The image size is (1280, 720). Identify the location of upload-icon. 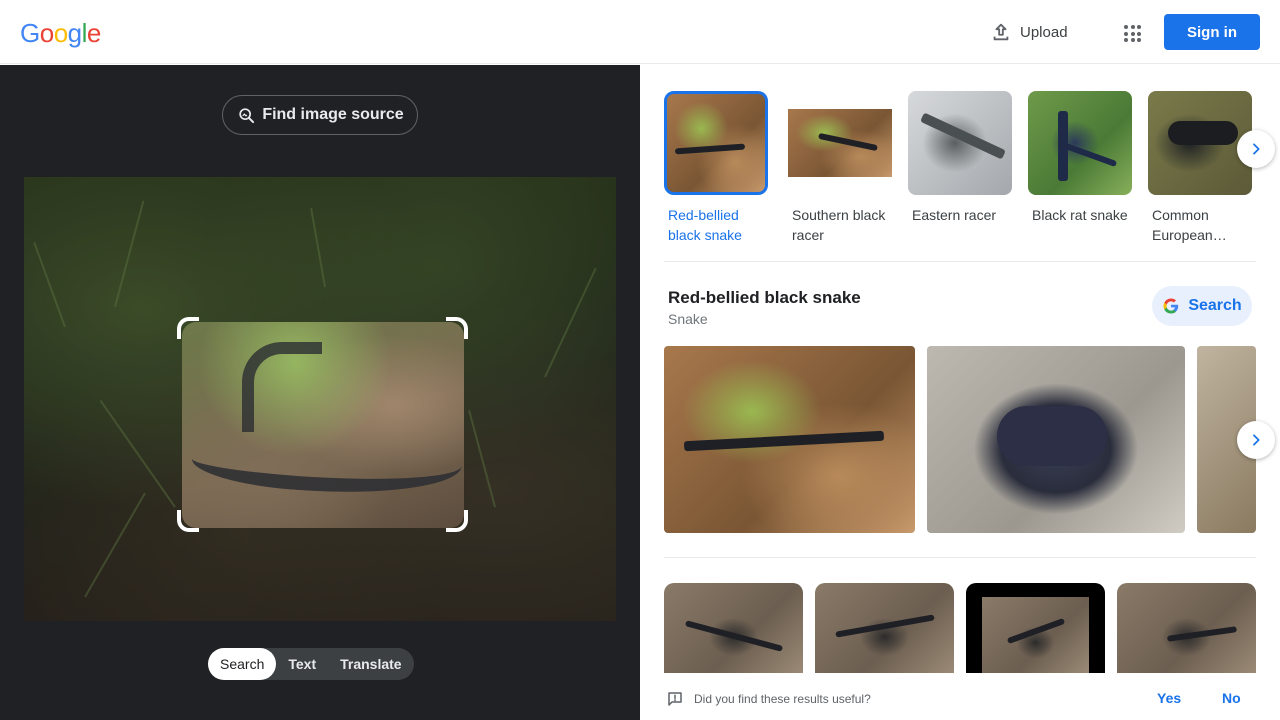
(1001, 32).